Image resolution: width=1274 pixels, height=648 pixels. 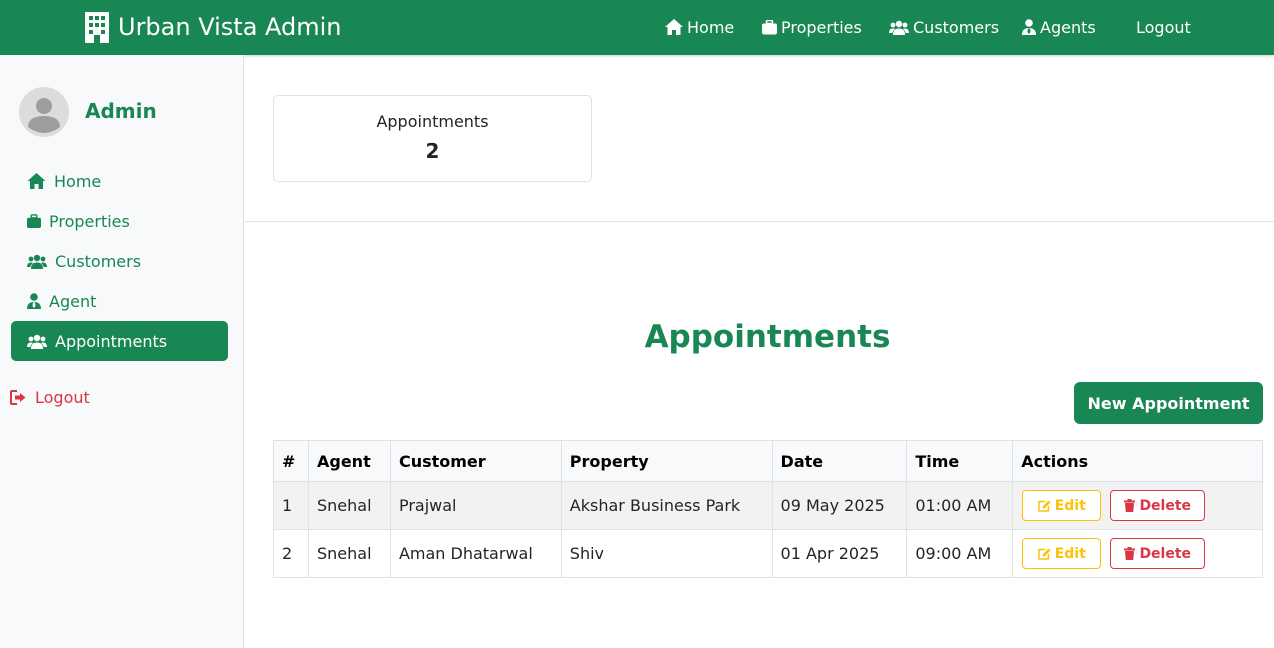 I want to click on cell-number: 1, so click(x=291, y=505).